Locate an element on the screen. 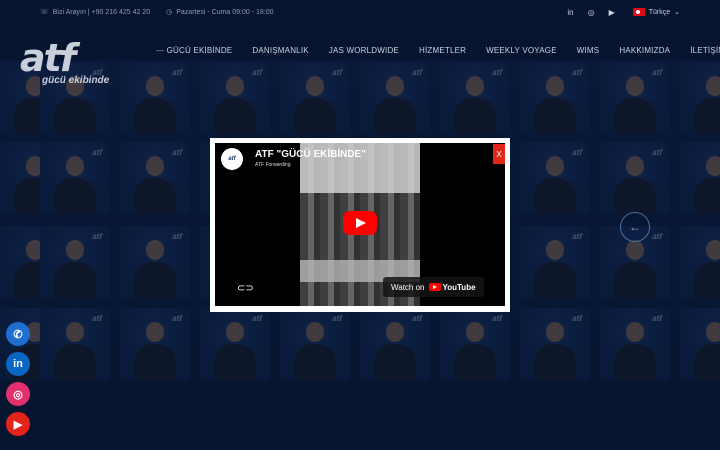  linkedin-icon: in is located at coordinates (18, 364).